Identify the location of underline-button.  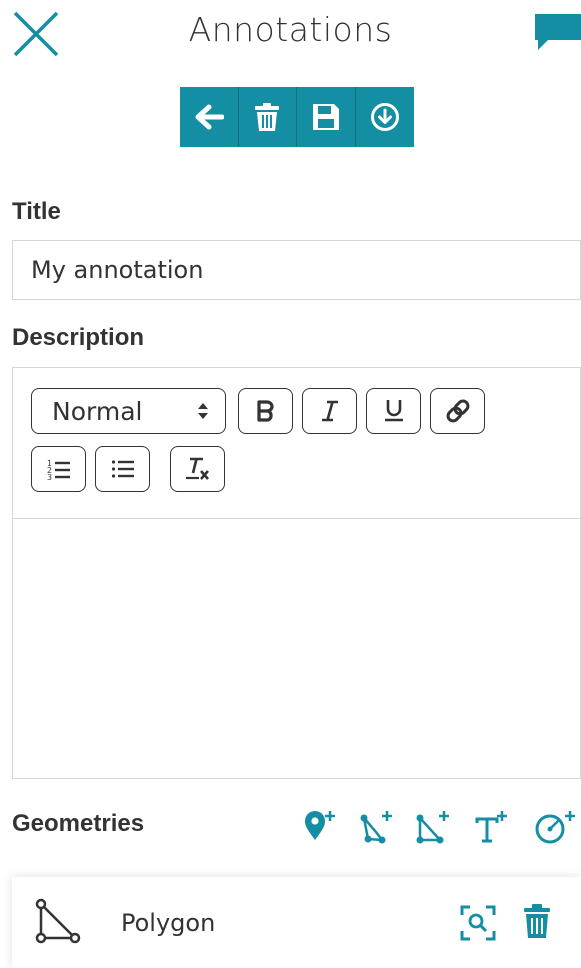
(393, 411).